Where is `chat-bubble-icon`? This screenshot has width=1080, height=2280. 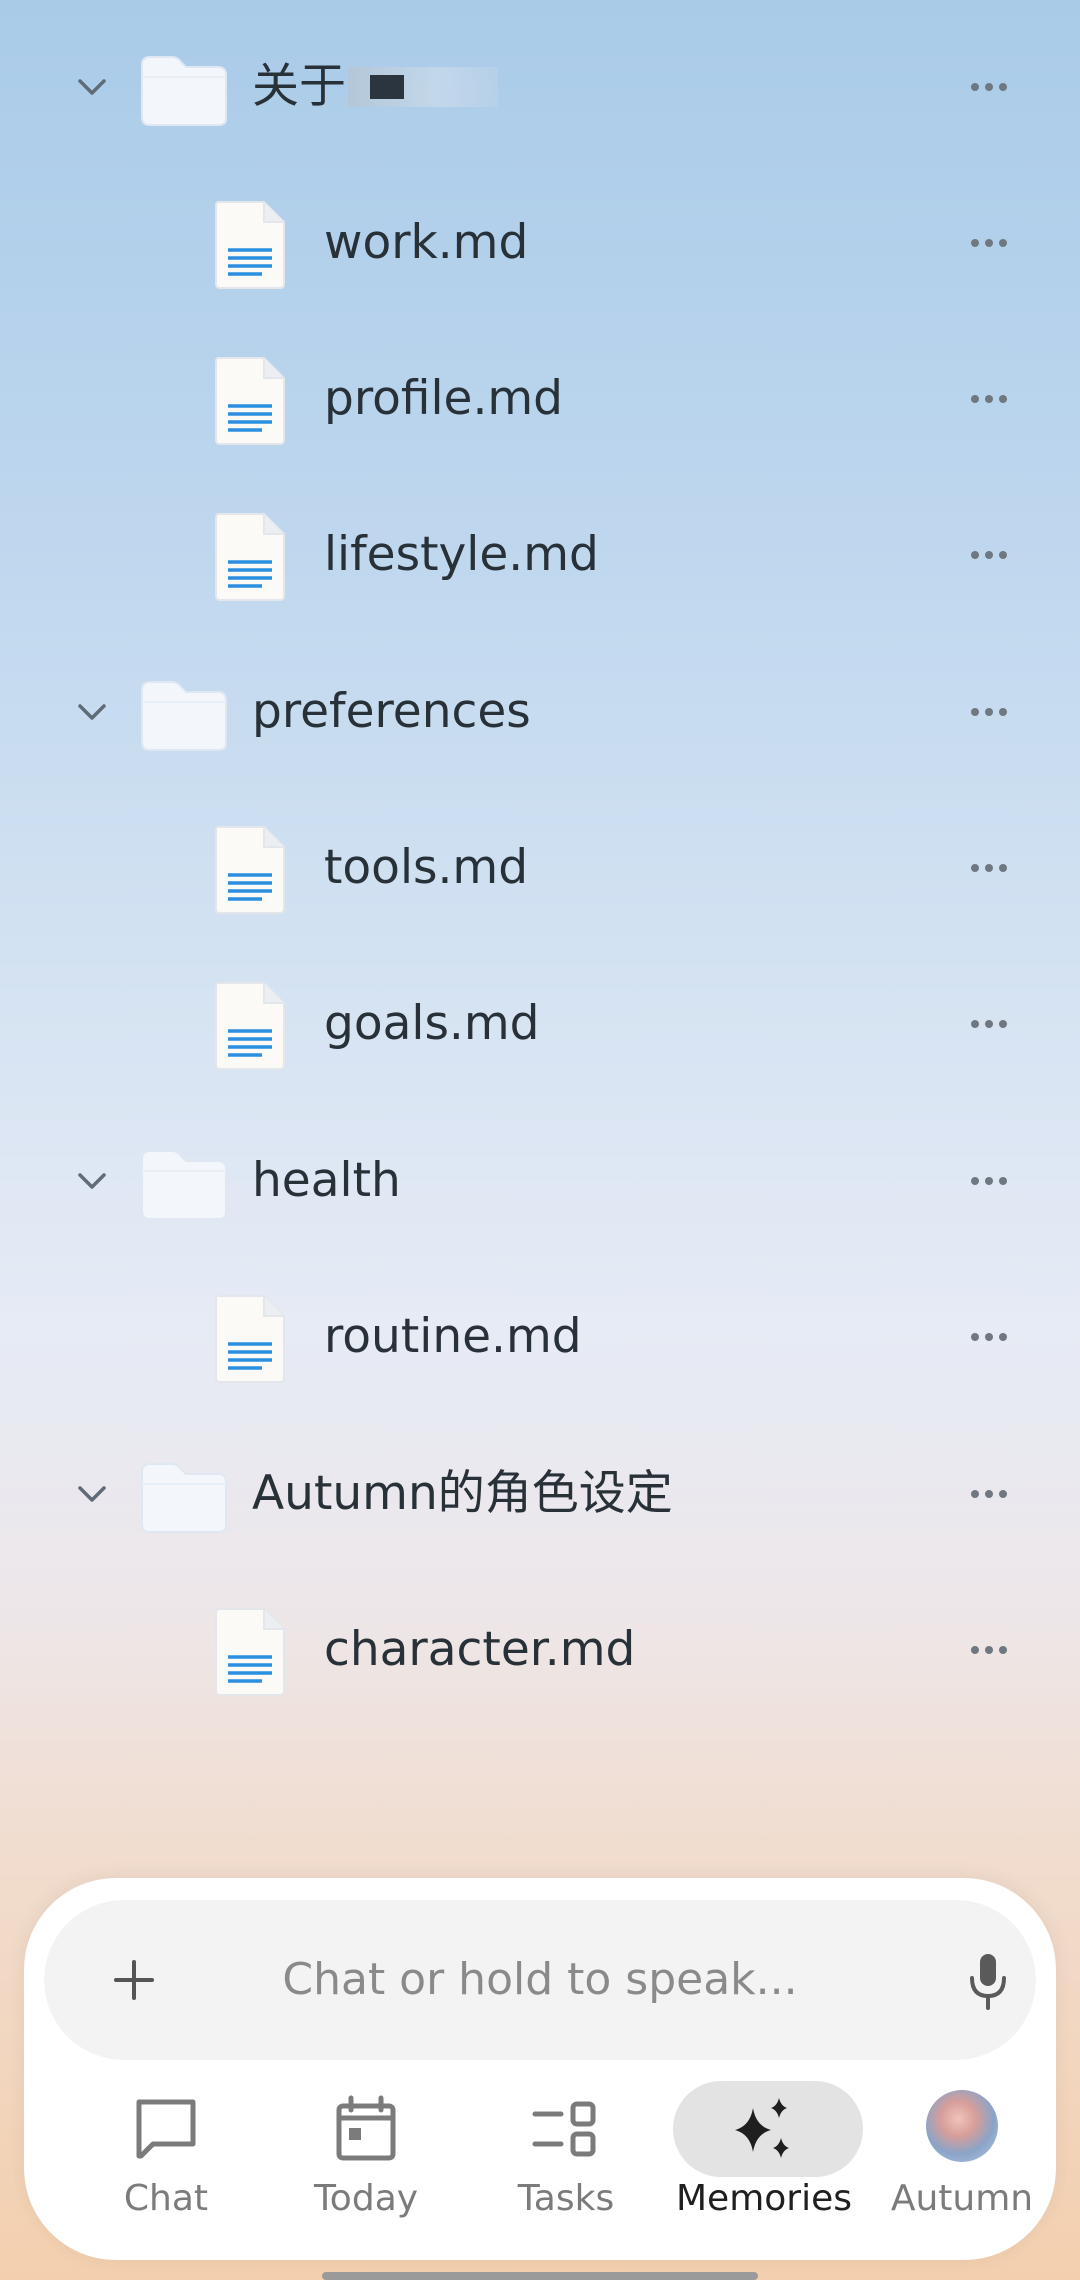
chat-bubble-icon is located at coordinates (166, 2129).